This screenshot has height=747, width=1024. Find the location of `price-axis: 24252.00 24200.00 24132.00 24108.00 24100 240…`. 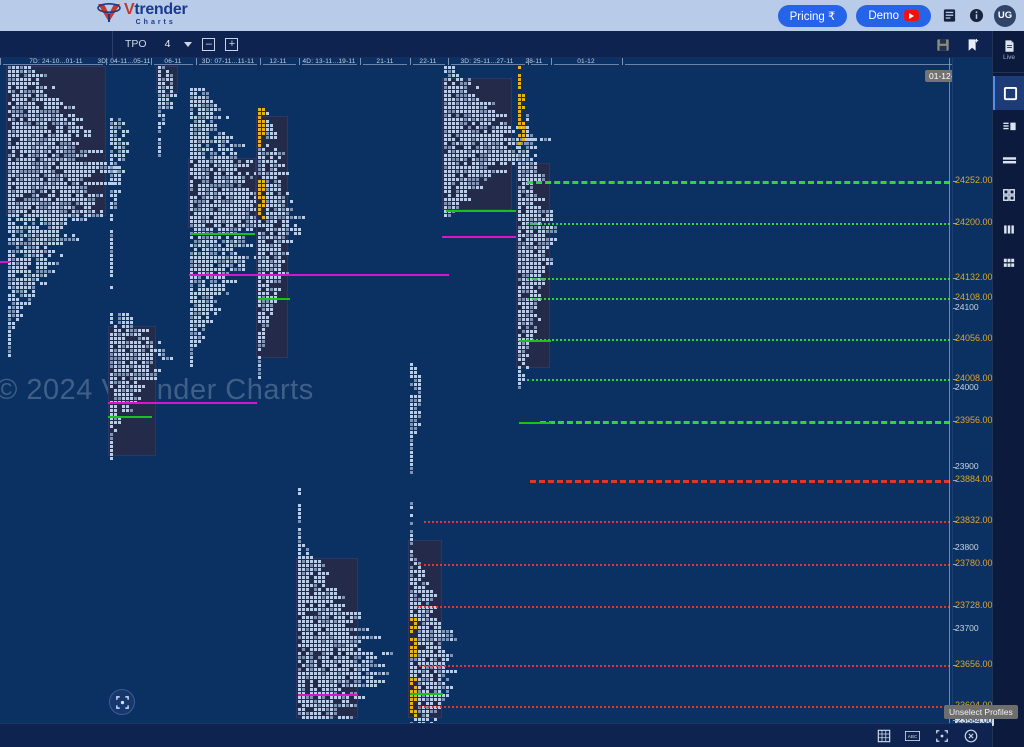

price-axis: 24252.00 24200.00 24132.00 24108.00 24100 240… is located at coordinates (973, 402).